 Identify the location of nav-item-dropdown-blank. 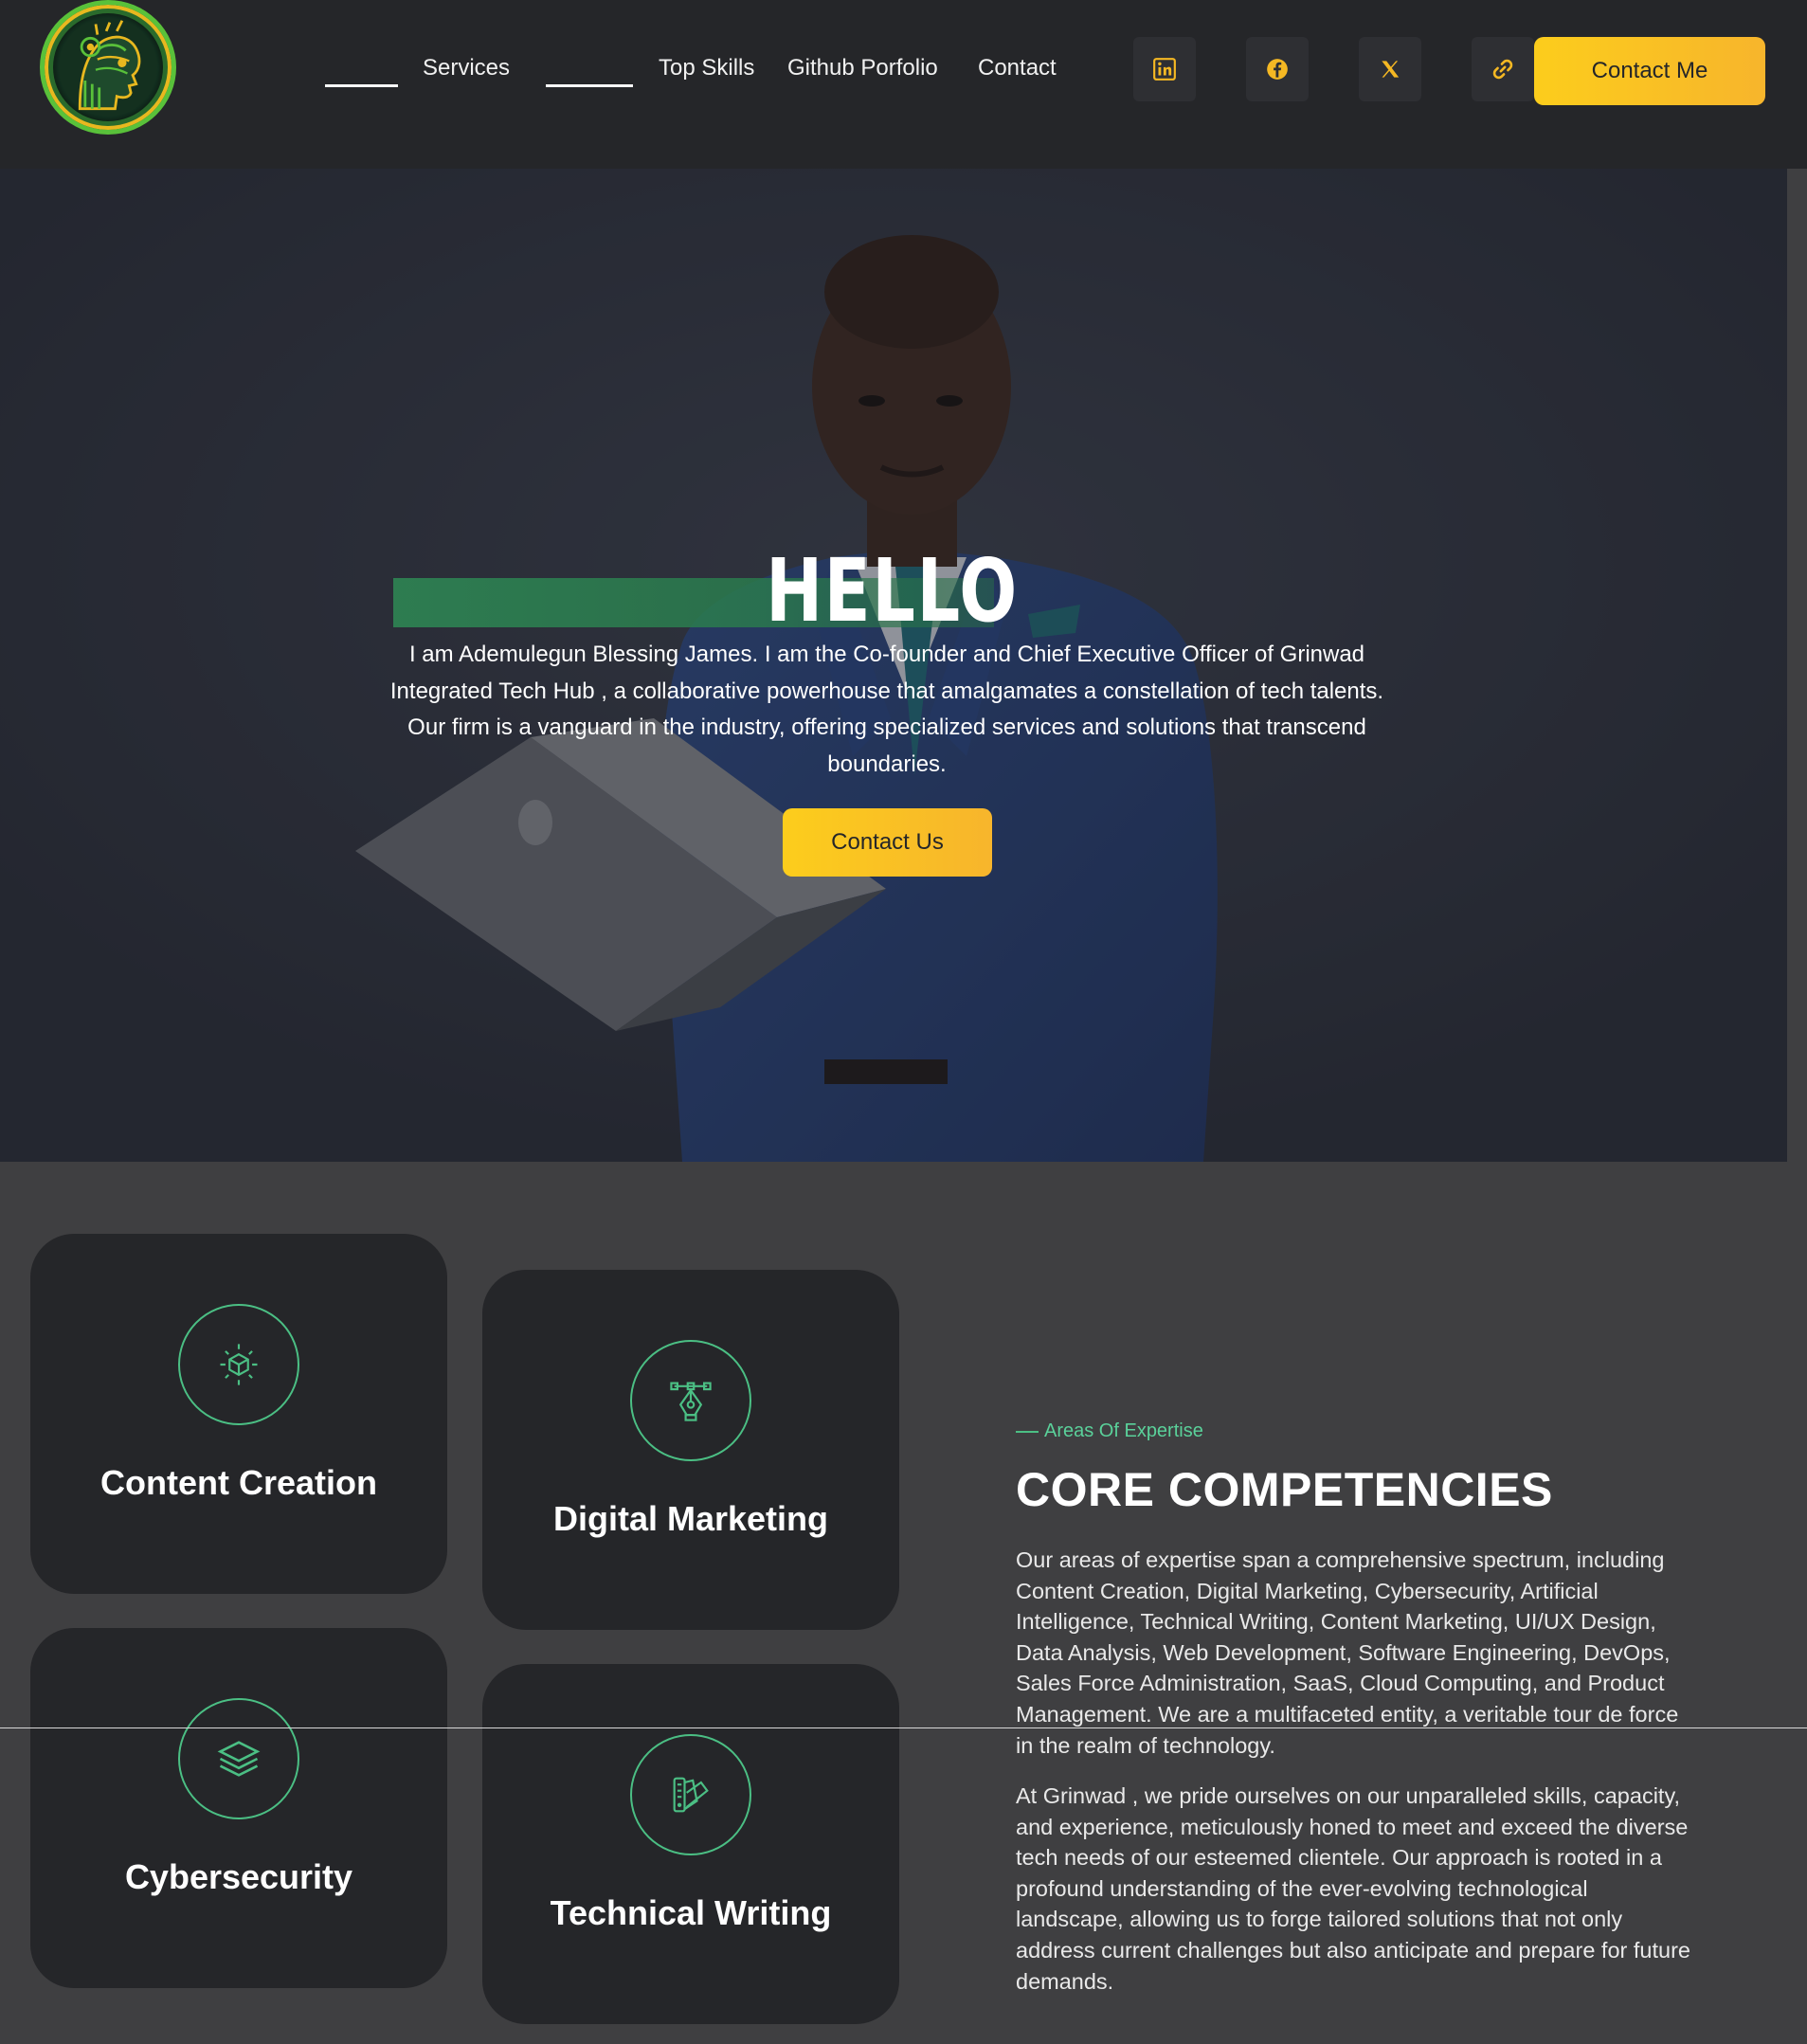
(590, 70).